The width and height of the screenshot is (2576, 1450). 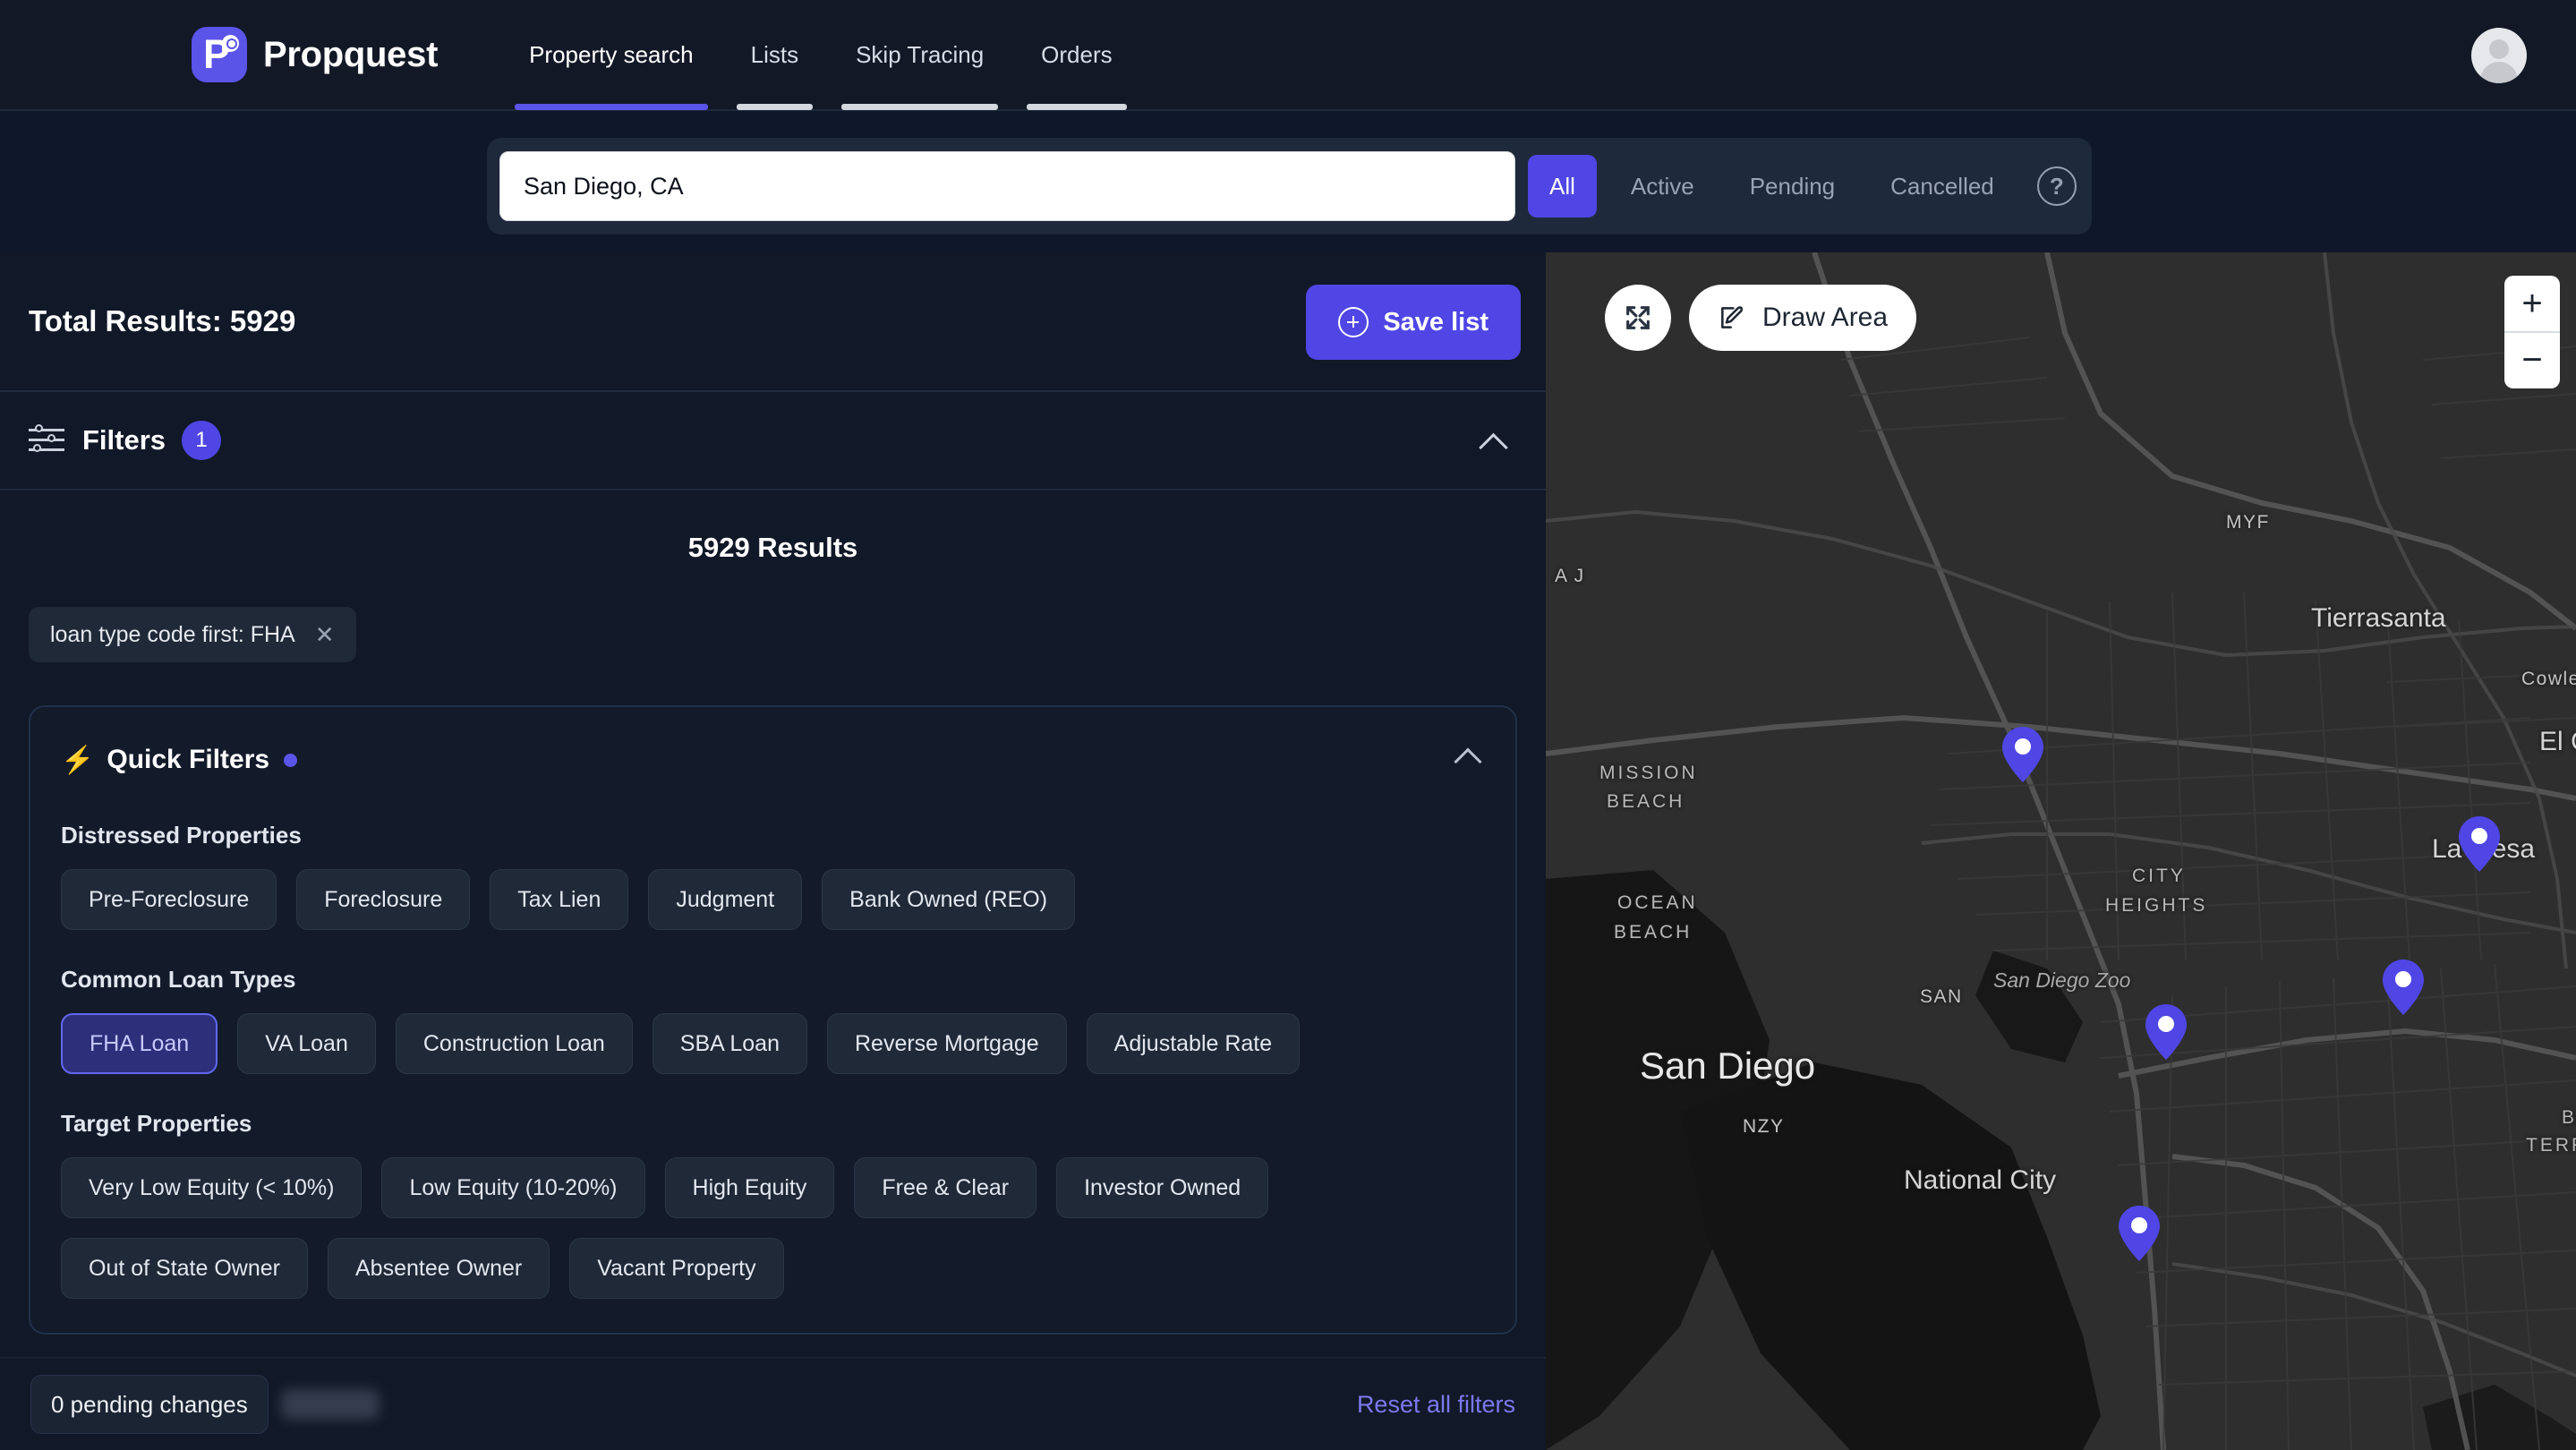 I want to click on lightning-bolt-icon: ⚡, so click(x=78, y=760).